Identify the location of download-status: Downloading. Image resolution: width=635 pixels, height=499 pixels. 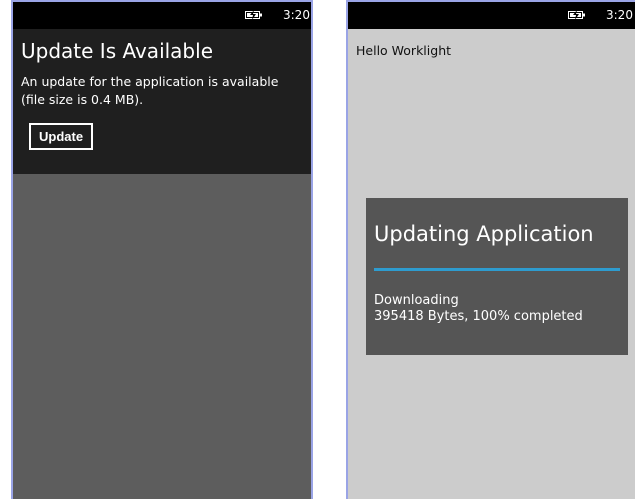
(416, 300).